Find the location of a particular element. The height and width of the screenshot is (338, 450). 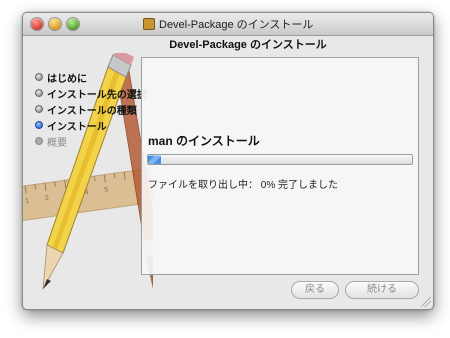

installer-steps: はじめに インストール先の選択 インストールの種類 インストール 概要 is located at coordinates (91, 109).